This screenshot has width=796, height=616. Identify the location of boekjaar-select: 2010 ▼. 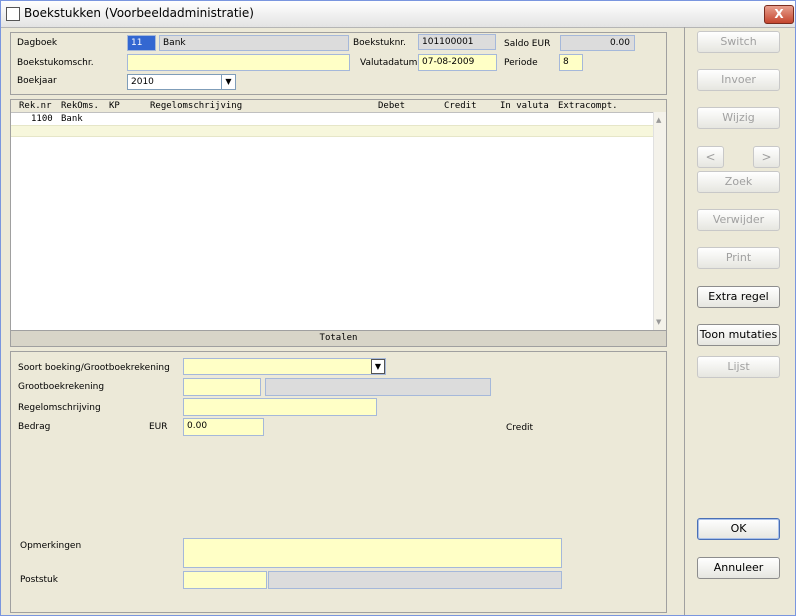
(181, 82).